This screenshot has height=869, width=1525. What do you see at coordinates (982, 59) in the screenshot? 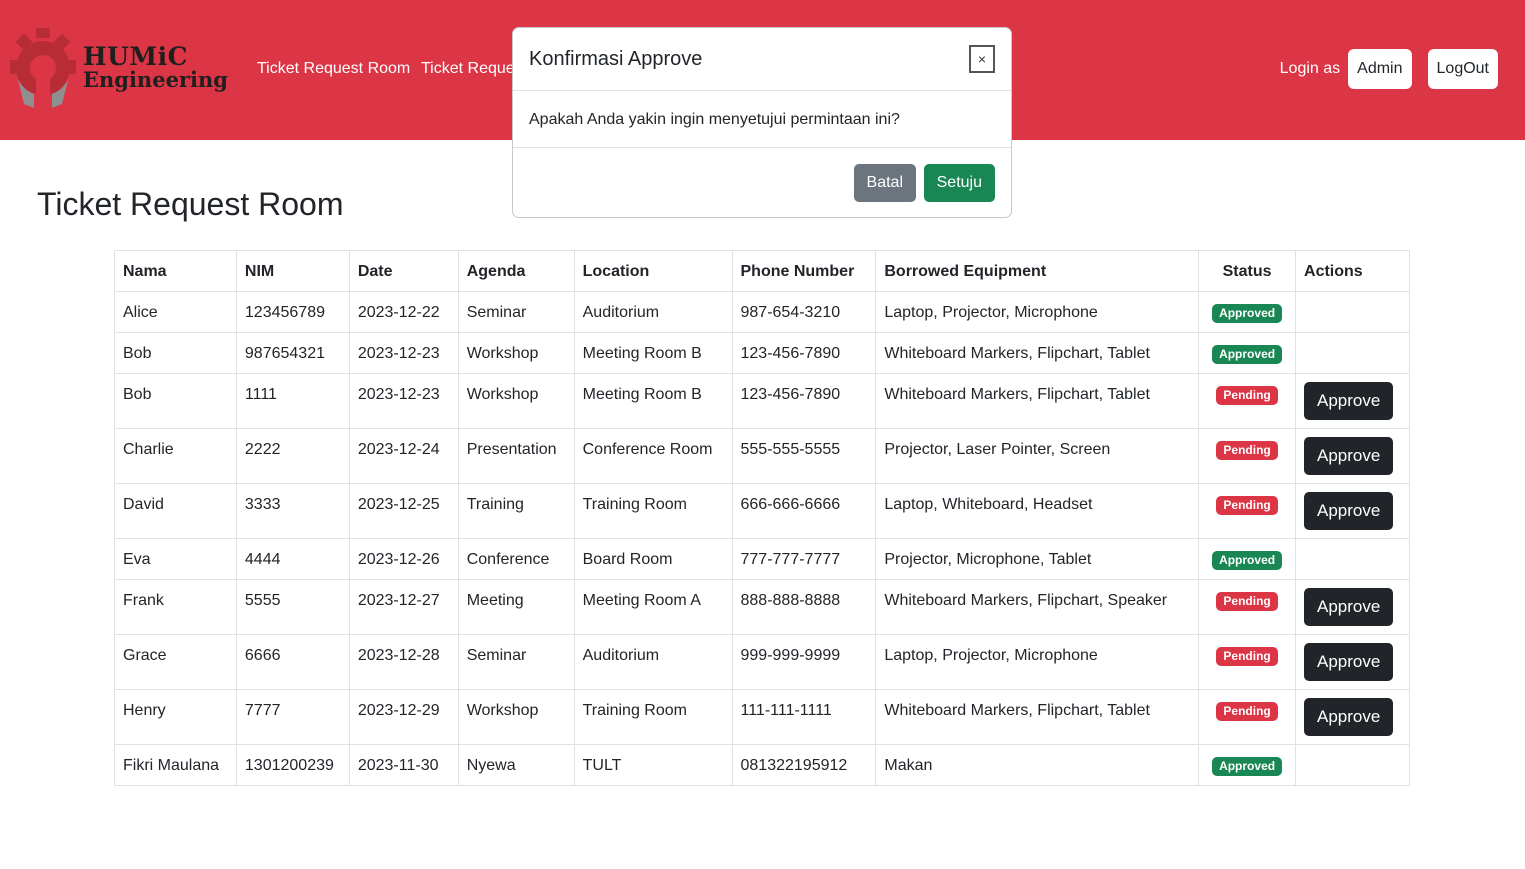
I see `close-icon: ×` at bounding box center [982, 59].